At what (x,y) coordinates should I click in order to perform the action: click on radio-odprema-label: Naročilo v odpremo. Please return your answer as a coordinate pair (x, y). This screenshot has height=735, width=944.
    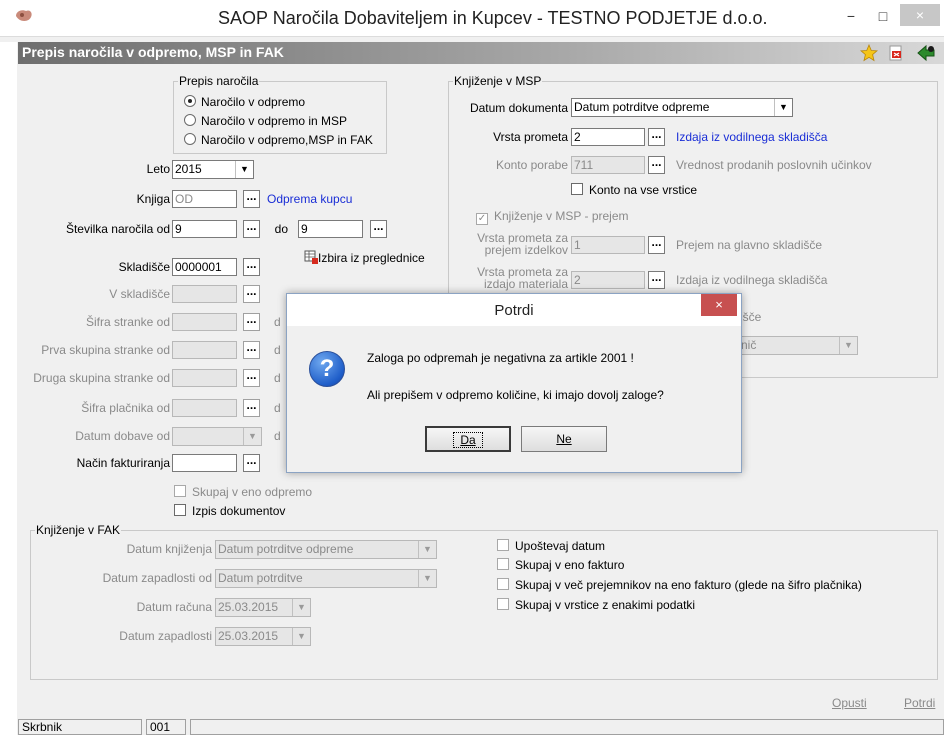
    Looking at the image, I should click on (253, 102).